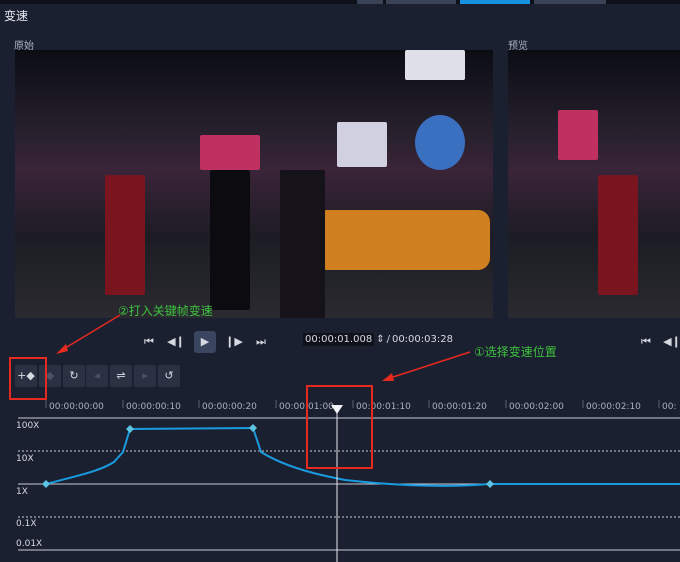  Describe the element at coordinates (74, 376) in the screenshot. I see `reset-keyframes-button: ↻` at that location.